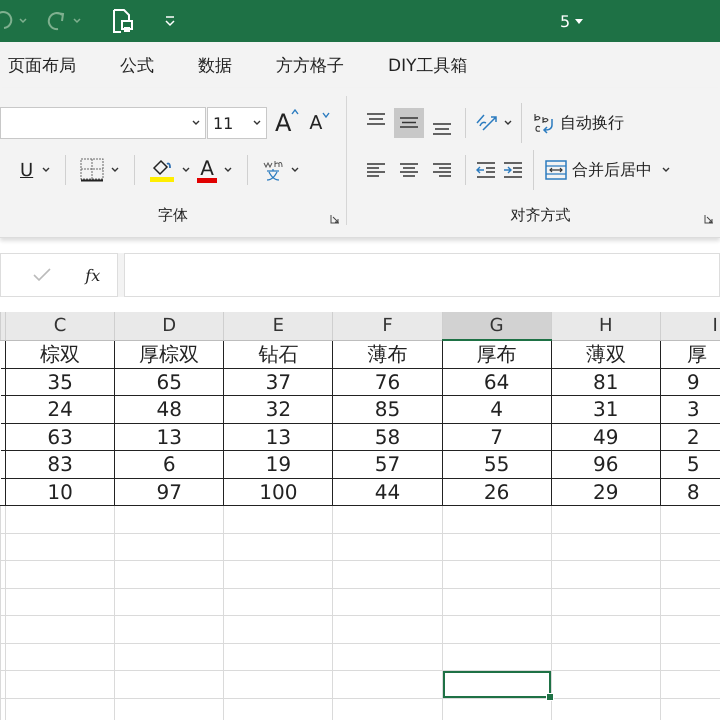 This screenshot has width=720, height=720. Describe the element at coordinates (497, 684) in the screenshot. I see `active-cell` at that location.